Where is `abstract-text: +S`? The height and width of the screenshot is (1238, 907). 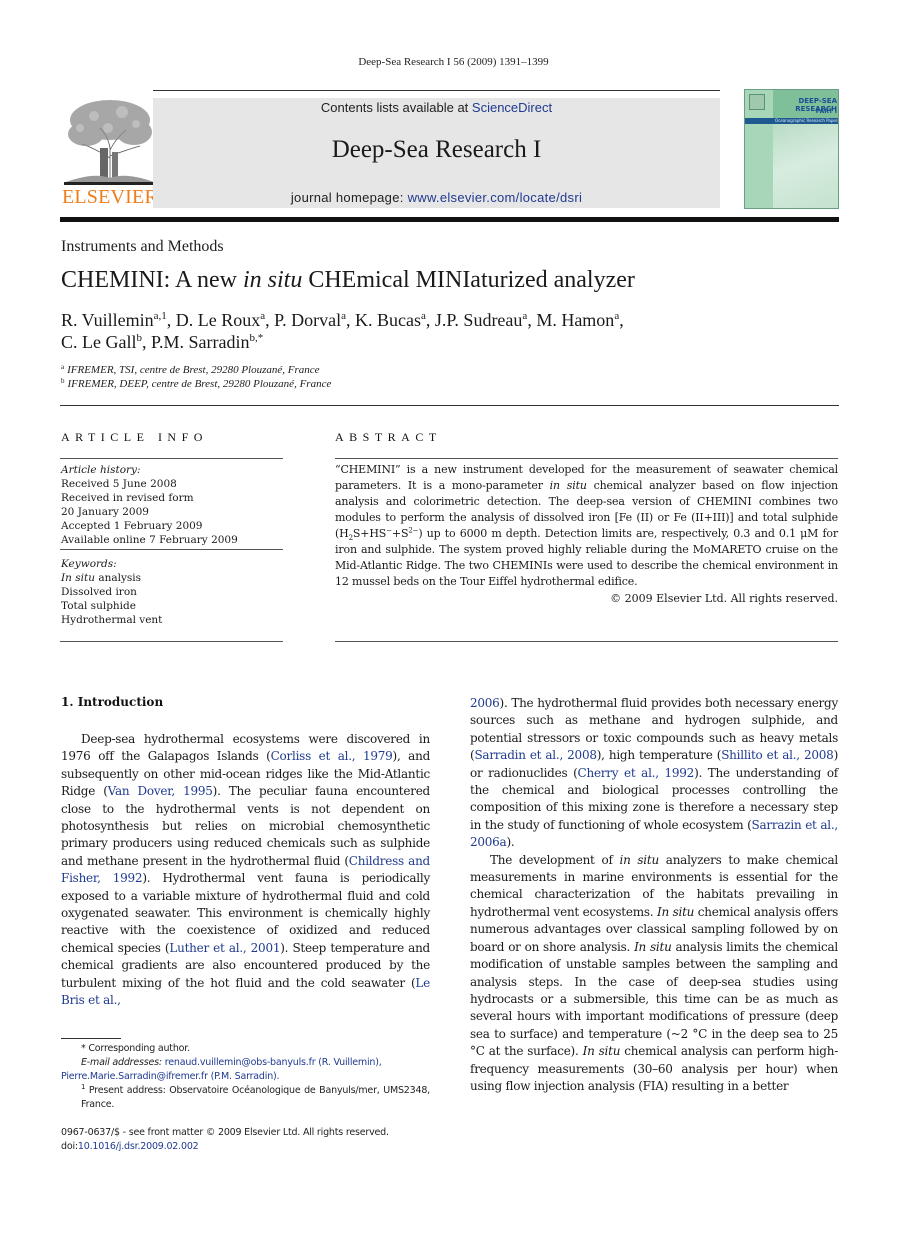 abstract-text: +S is located at coordinates (400, 533).